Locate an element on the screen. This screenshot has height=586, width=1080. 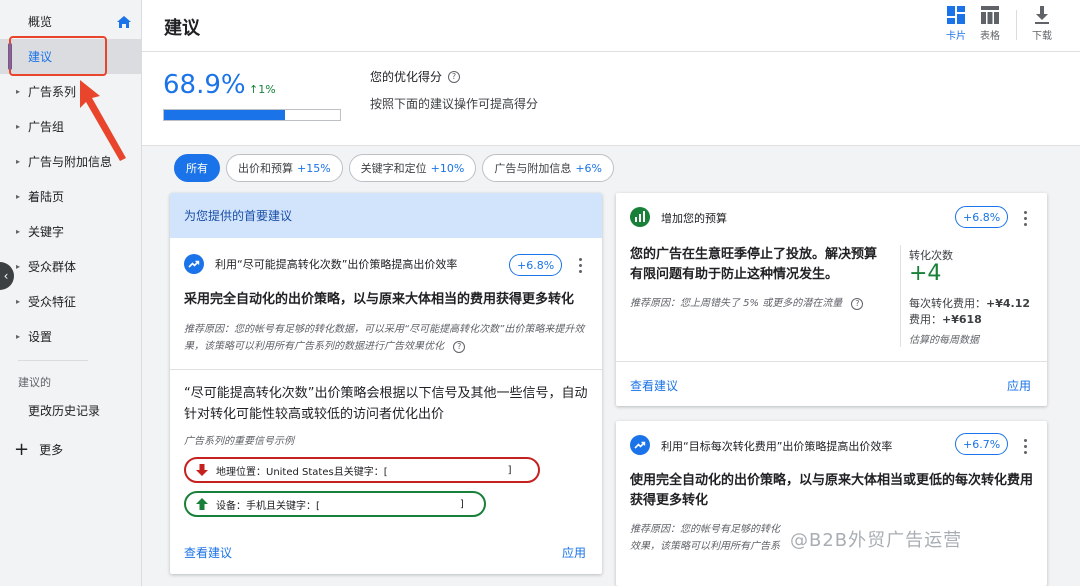
filter-chip-label: 关键字和定位 is located at coordinates (393, 168).